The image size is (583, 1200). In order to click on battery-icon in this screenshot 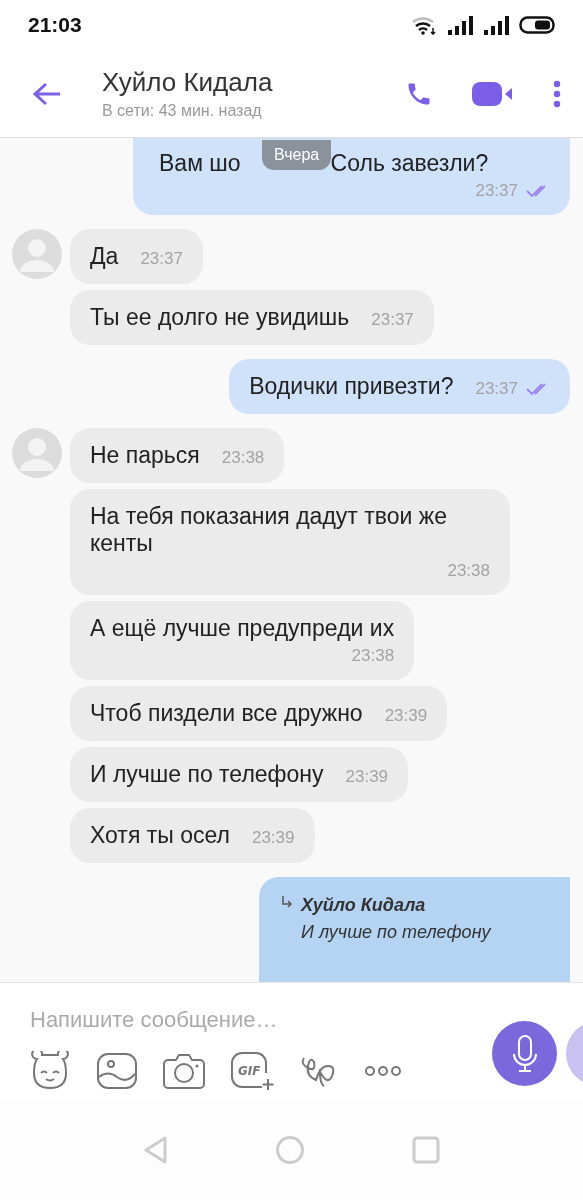, I will do `click(537, 25)`.